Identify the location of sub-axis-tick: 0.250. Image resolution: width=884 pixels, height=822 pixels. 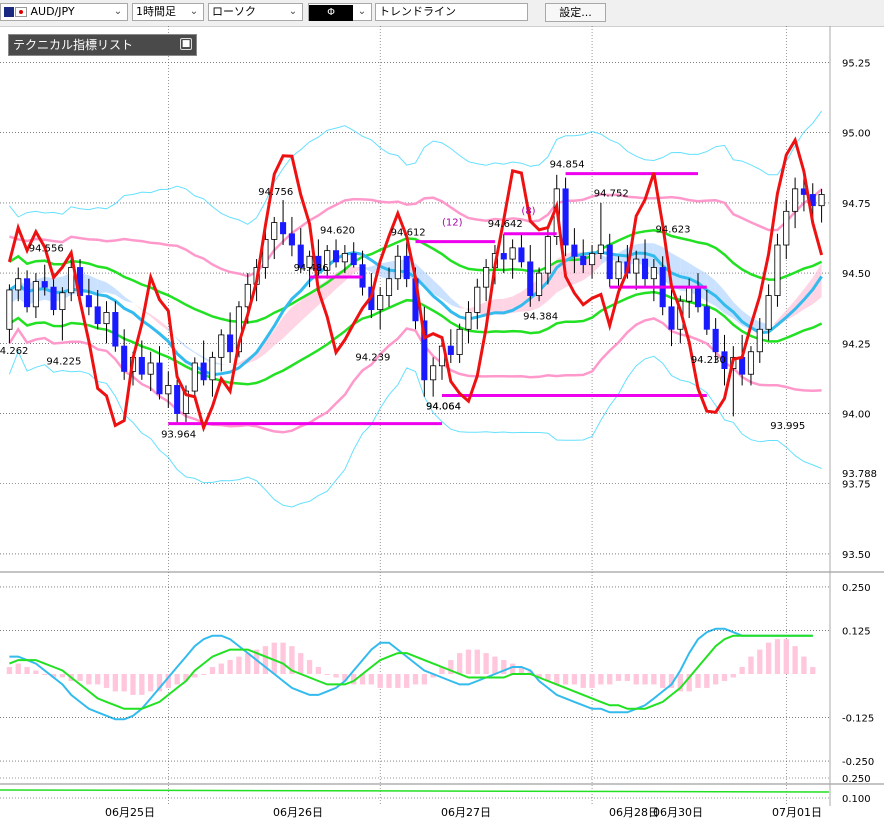
(856, 779).